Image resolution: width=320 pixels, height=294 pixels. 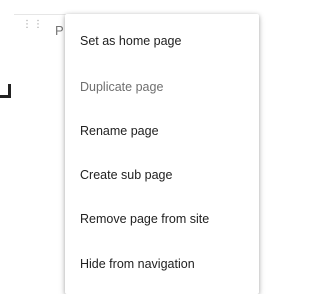 What do you see at coordinates (122, 87) in the screenshot?
I see `menu-item-duplicate-page: Duplicate page` at bounding box center [122, 87].